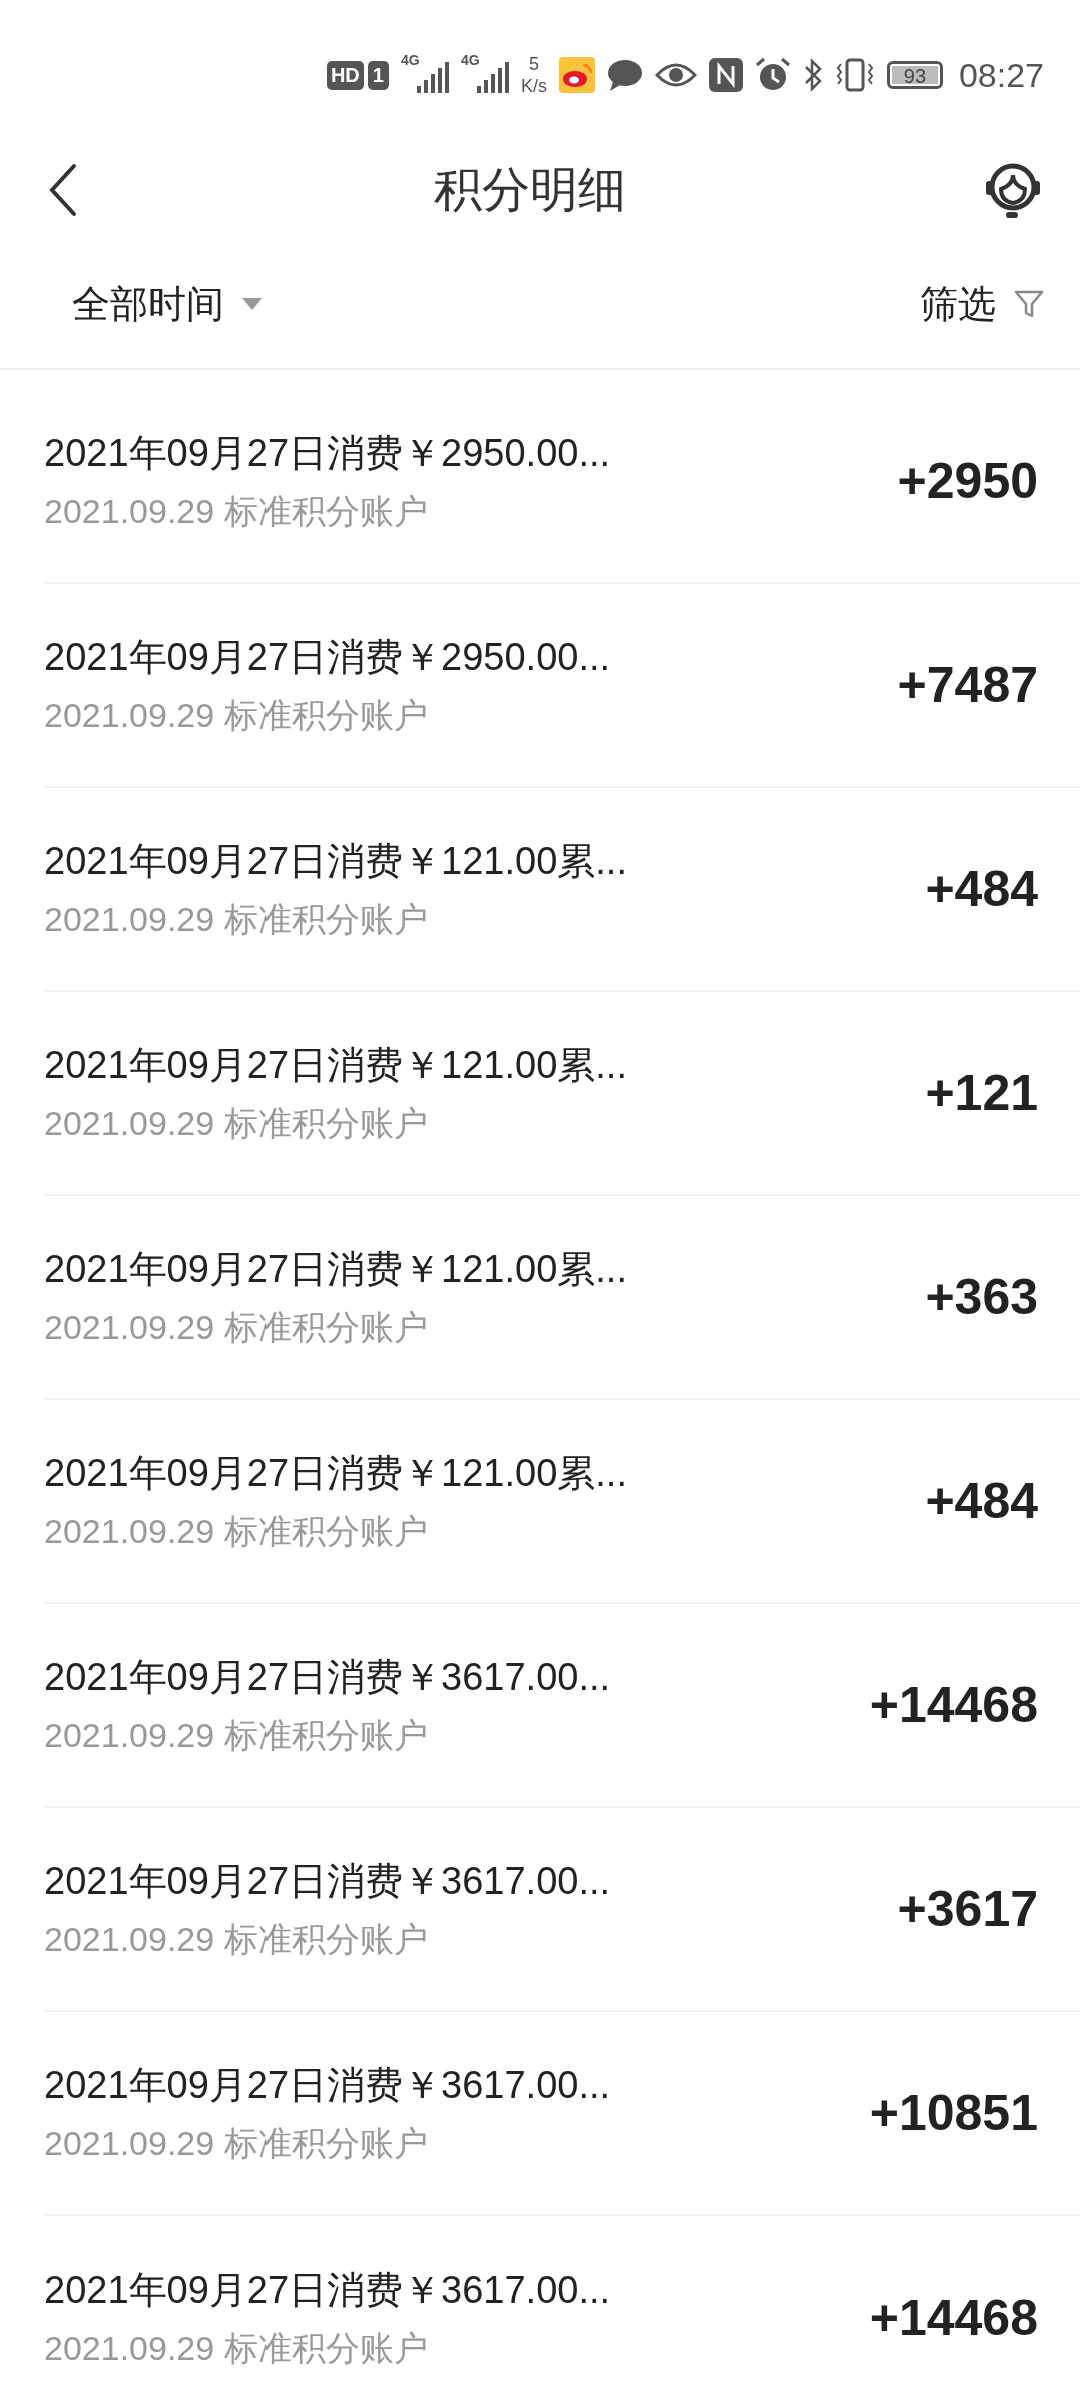  I want to click on alarm-icon, so click(772, 75).